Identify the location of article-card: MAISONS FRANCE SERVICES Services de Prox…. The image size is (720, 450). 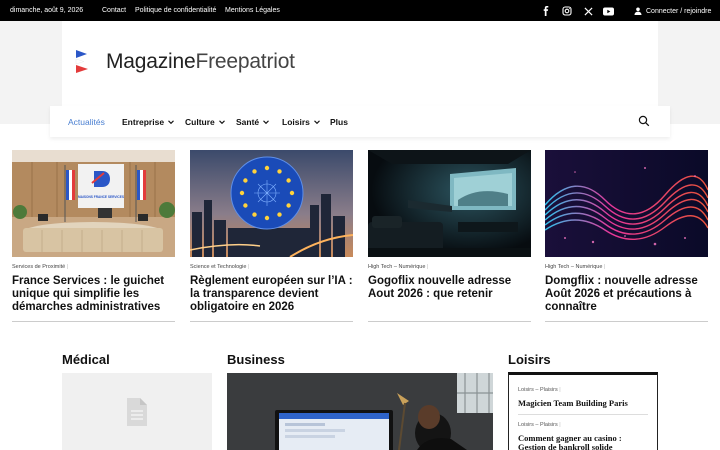
(93, 236).